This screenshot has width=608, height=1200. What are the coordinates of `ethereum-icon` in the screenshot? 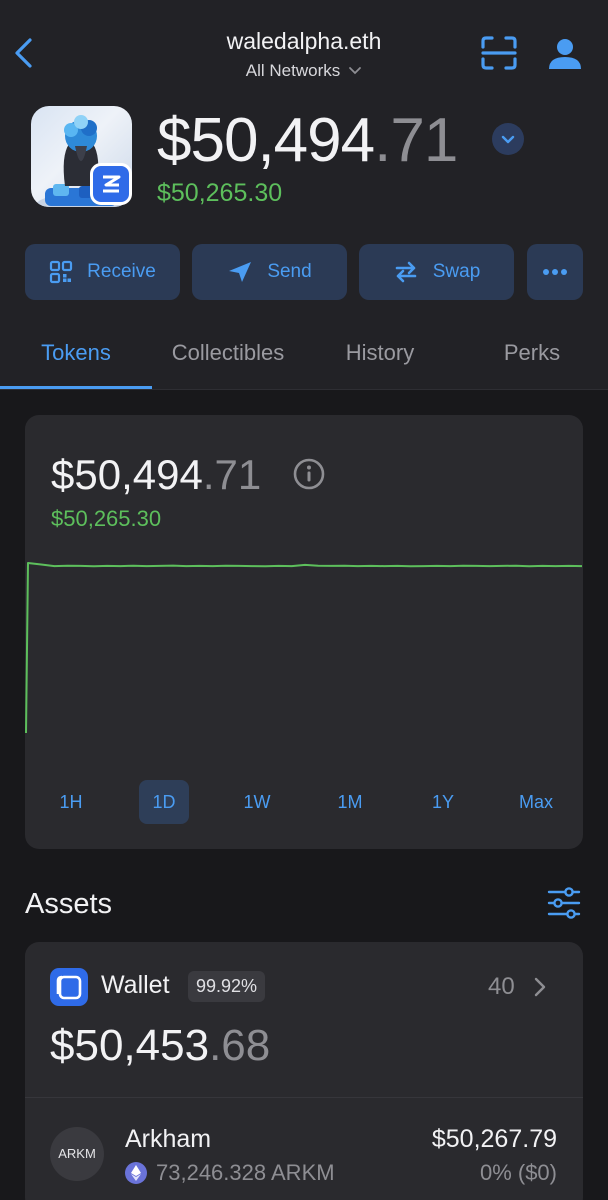 It's located at (136, 1173).